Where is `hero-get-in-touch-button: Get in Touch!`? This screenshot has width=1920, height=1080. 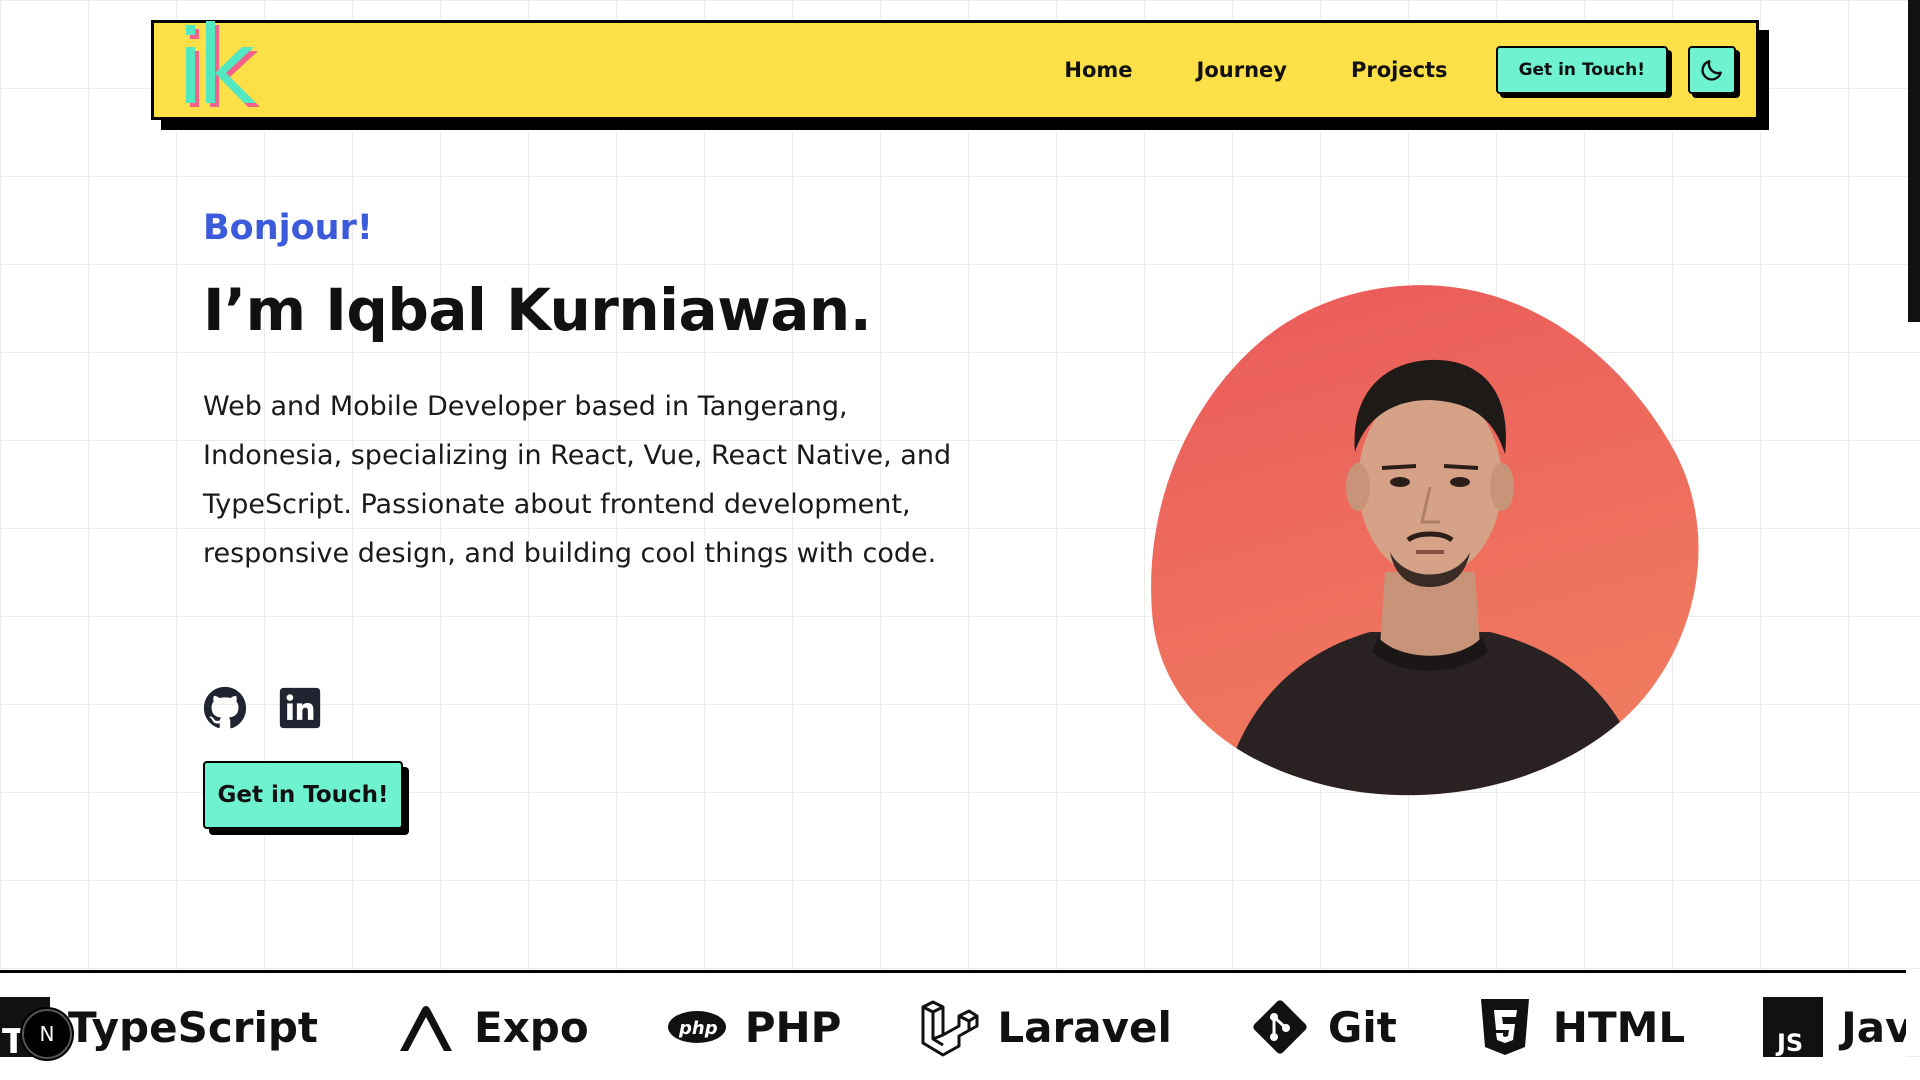 hero-get-in-touch-button: Get in Touch! is located at coordinates (303, 795).